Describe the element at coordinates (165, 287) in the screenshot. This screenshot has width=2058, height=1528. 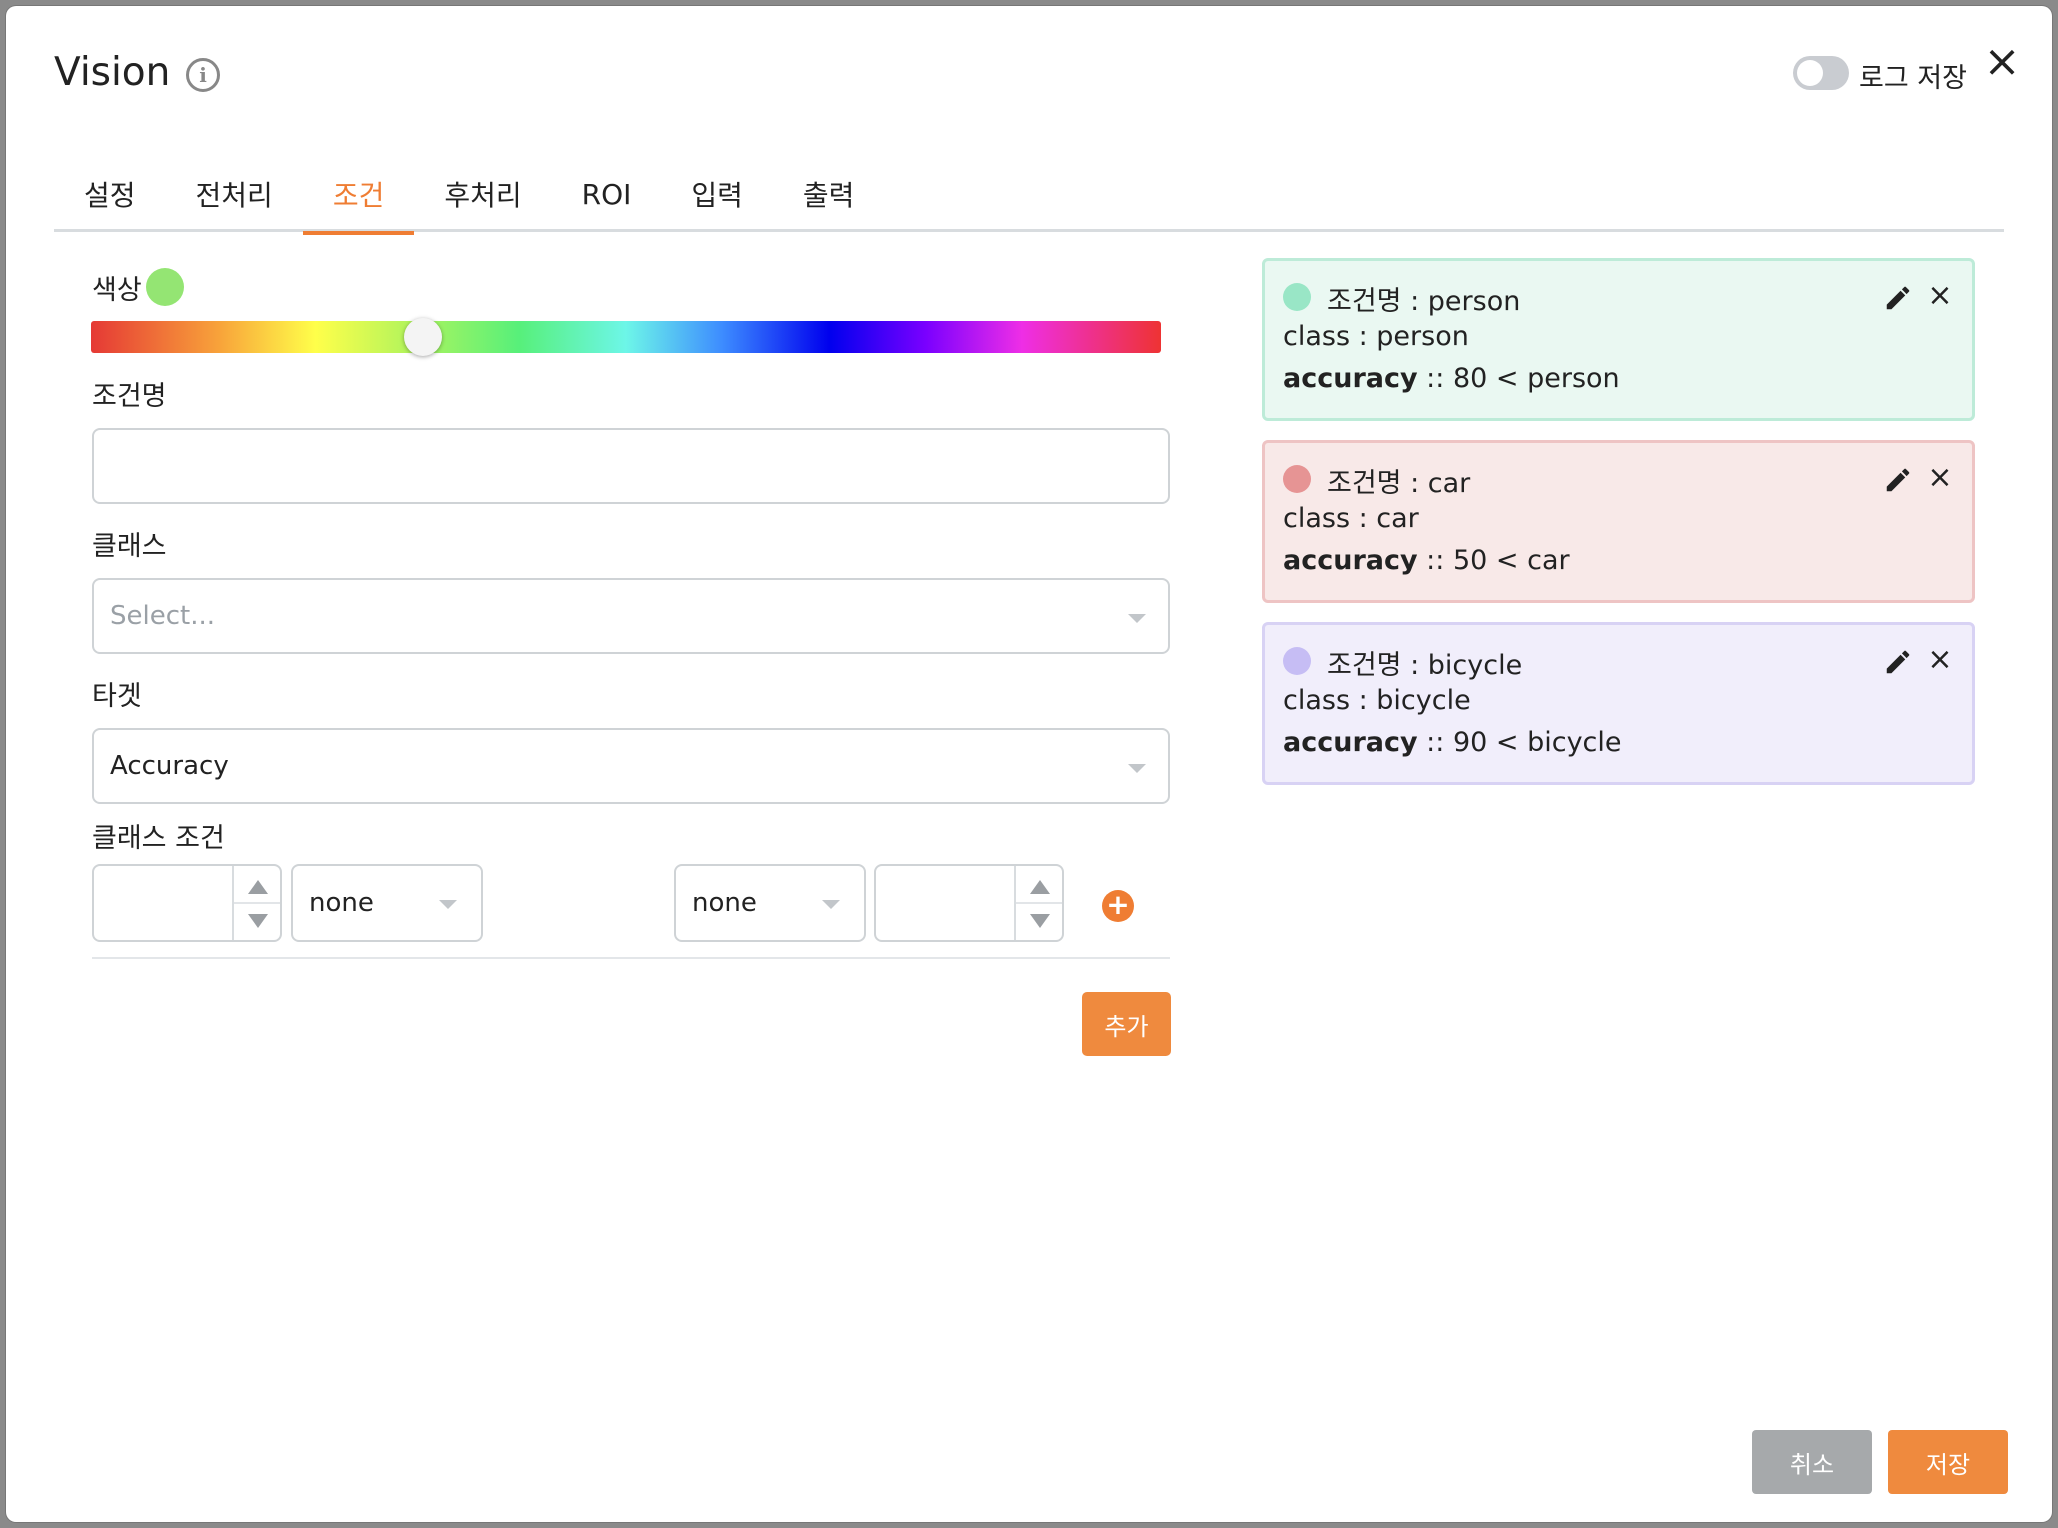
I see `color-swatch` at that location.